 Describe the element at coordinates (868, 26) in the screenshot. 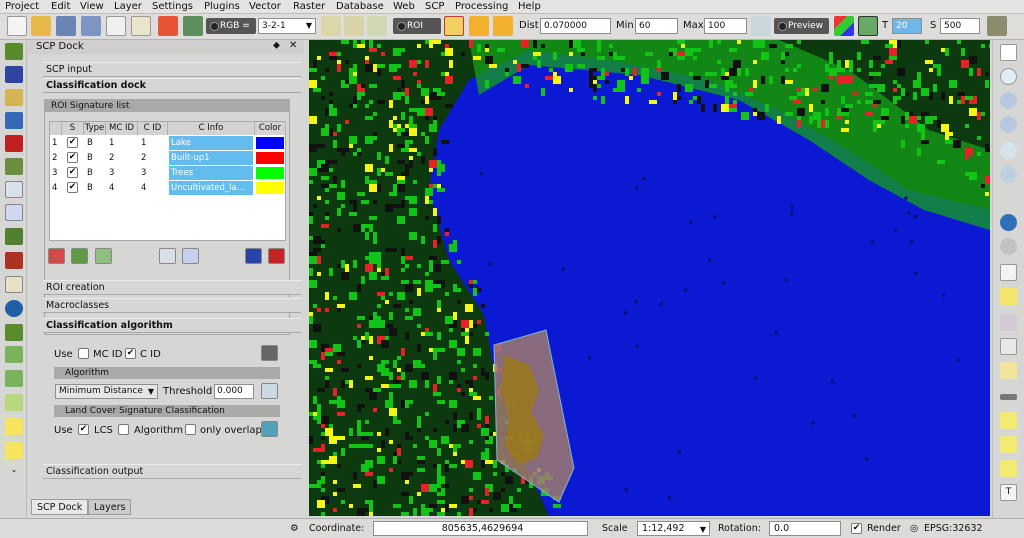

I see `algorithm-preview-icon` at that location.